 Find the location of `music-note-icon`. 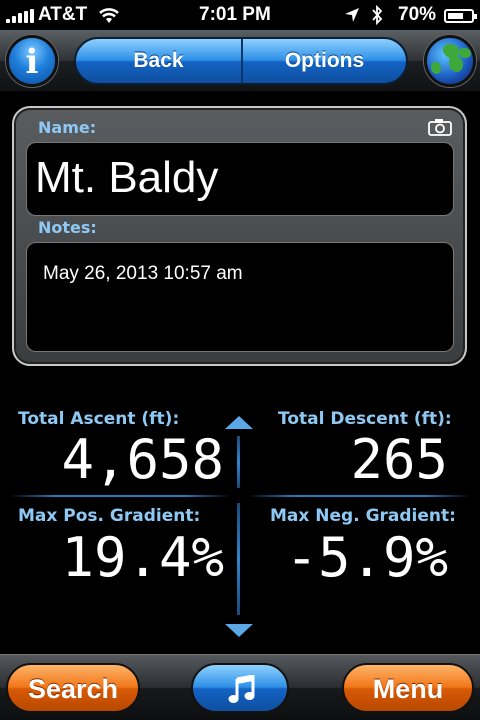

music-note-icon is located at coordinates (241, 689).